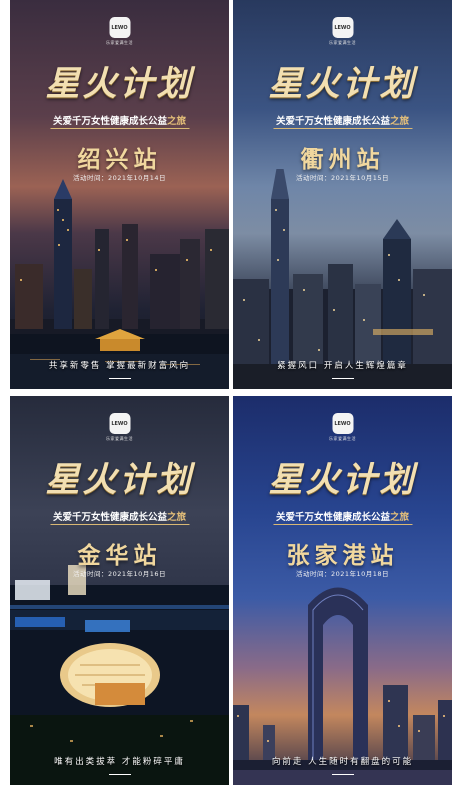 This screenshot has height=785, width=460. I want to click on poster-slogan: 向前走 人生随时有翻盘的可能, so click(342, 762).